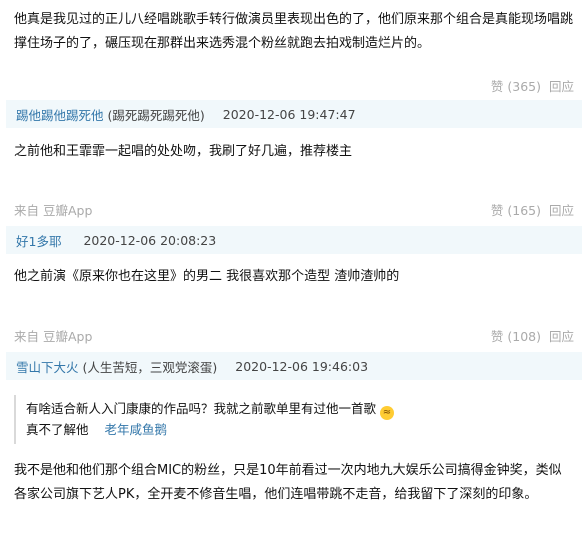  I want to click on like-button: 赞 (365), so click(516, 85).